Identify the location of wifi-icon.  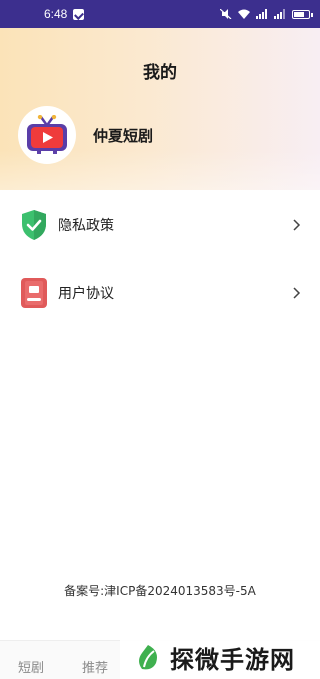
(244, 14).